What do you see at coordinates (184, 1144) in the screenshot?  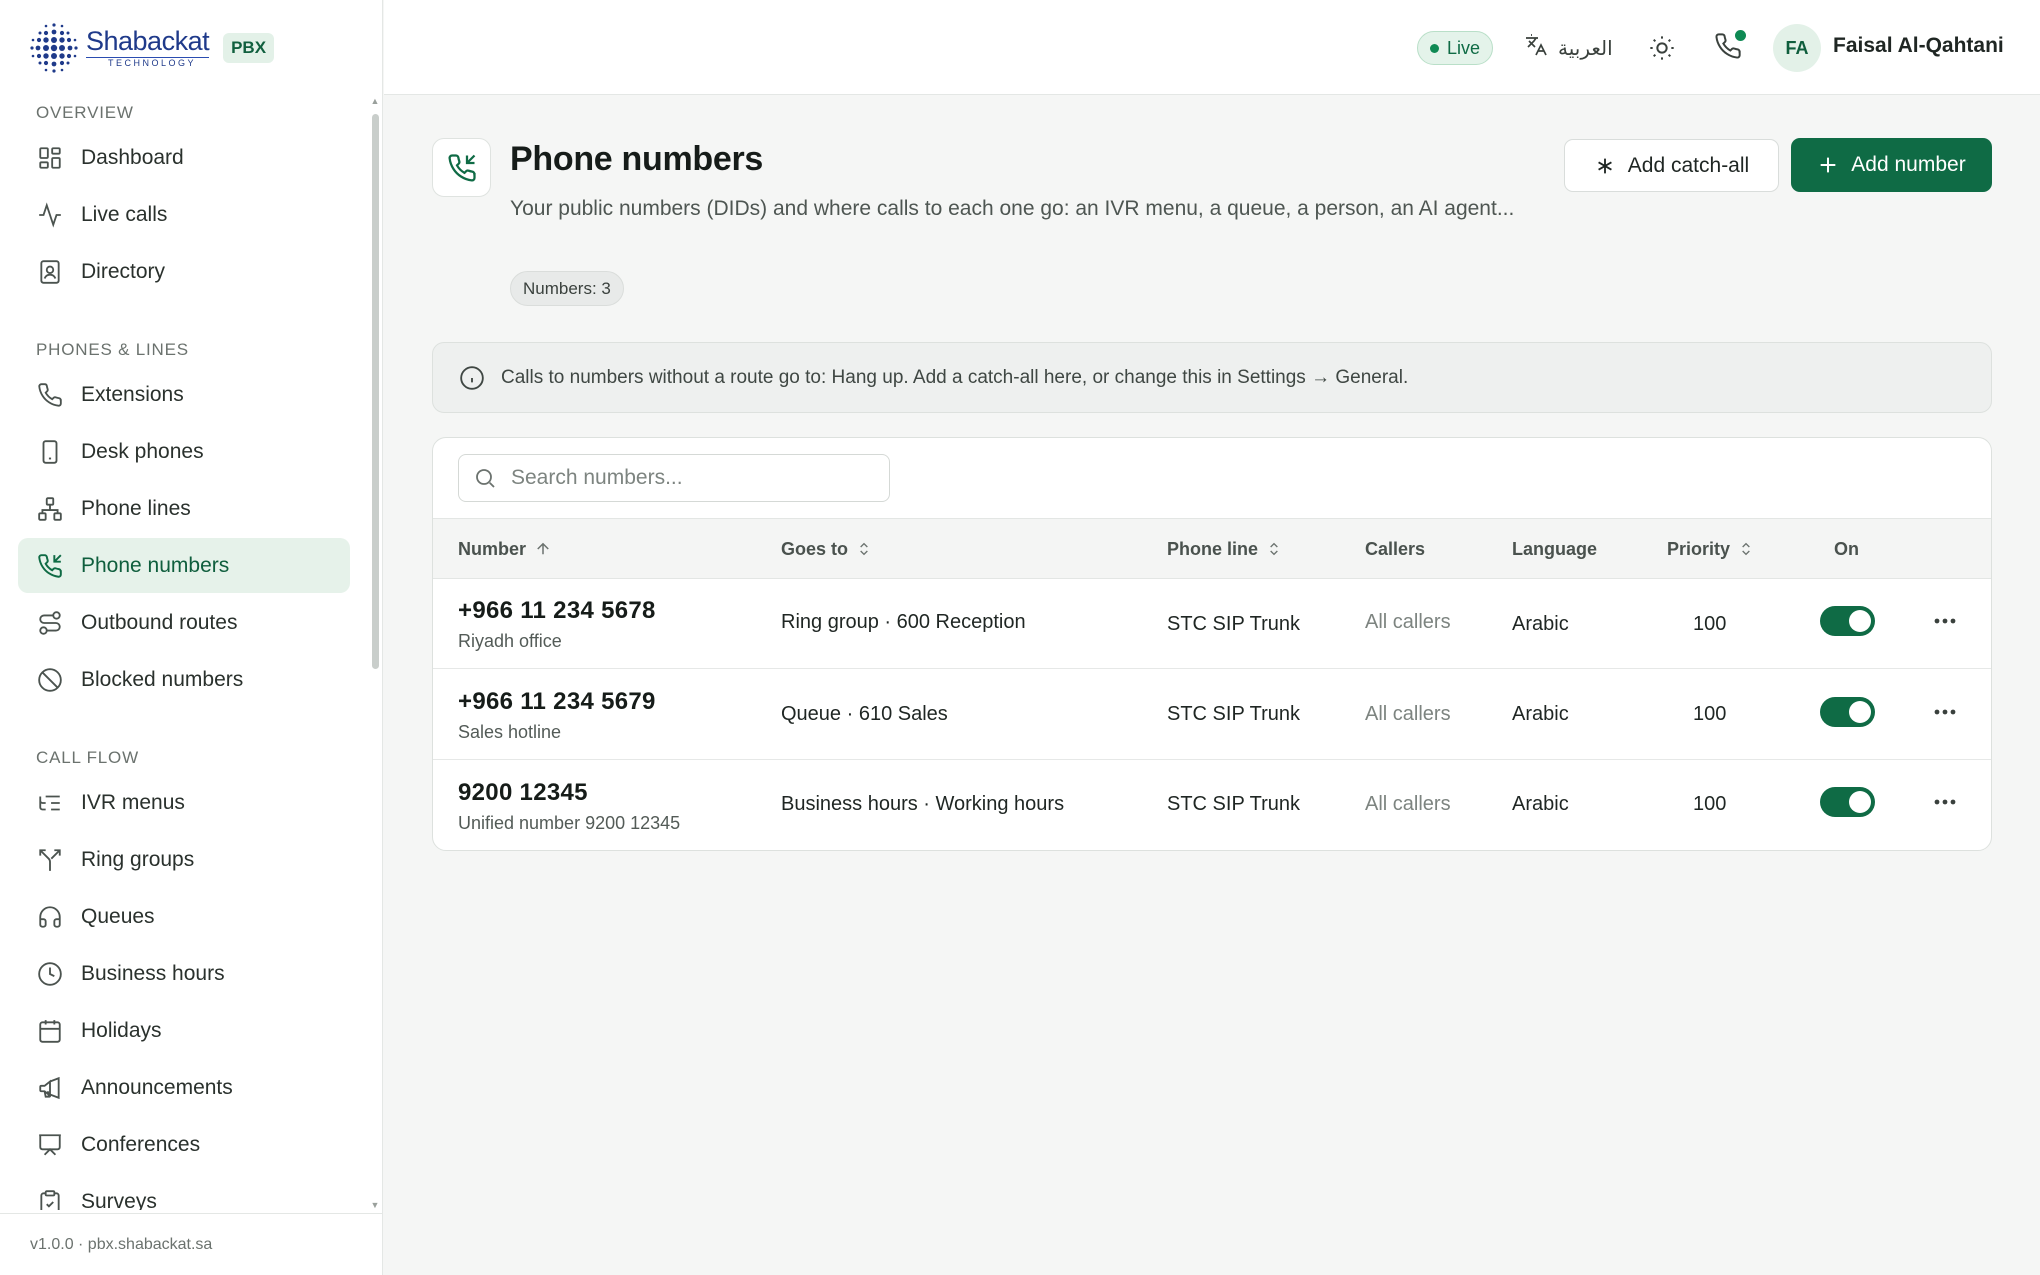 I see `sidebar-item-conferences: Conferences` at bounding box center [184, 1144].